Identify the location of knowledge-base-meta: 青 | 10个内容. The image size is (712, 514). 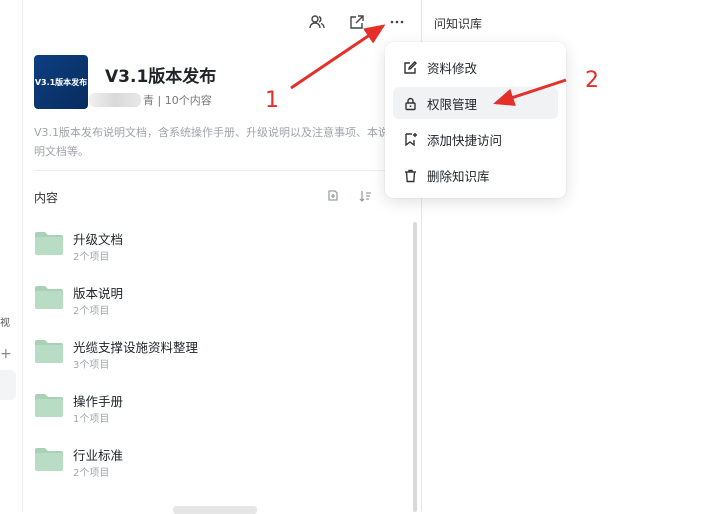
(150, 100).